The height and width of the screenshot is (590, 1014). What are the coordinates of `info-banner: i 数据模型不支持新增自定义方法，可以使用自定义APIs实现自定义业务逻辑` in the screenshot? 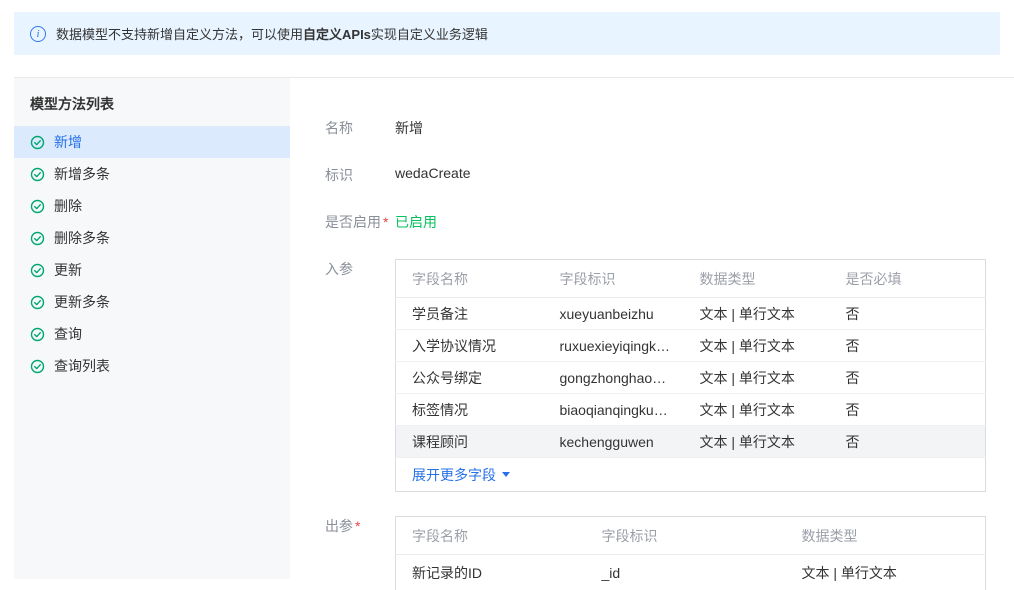 It's located at (507, 33).